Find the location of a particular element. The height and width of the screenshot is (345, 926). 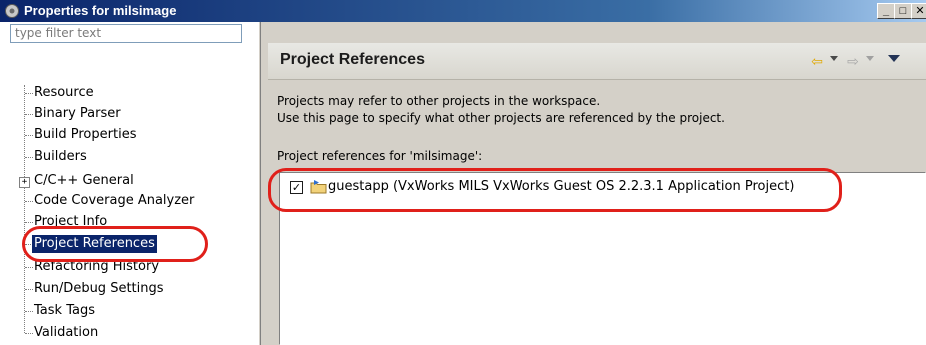

view-menu-icon is located at coordinates (894, 58).